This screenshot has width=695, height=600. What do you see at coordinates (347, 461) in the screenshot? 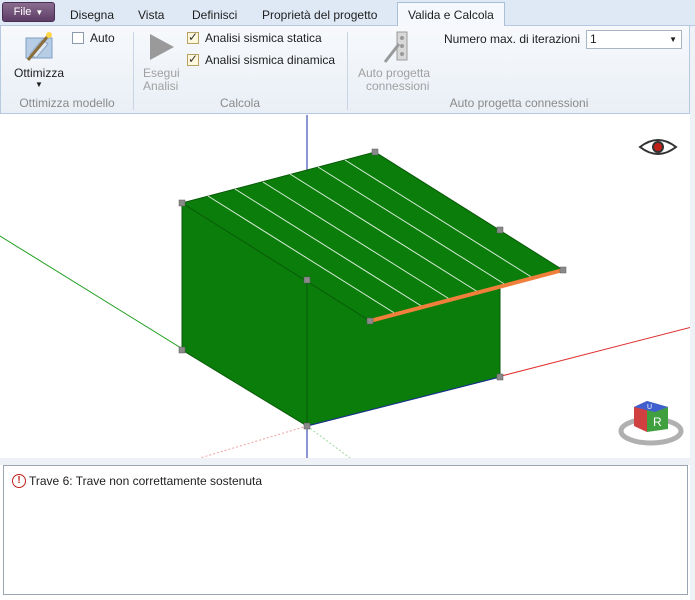
I see `splitter` at bounding box center [347, 461].